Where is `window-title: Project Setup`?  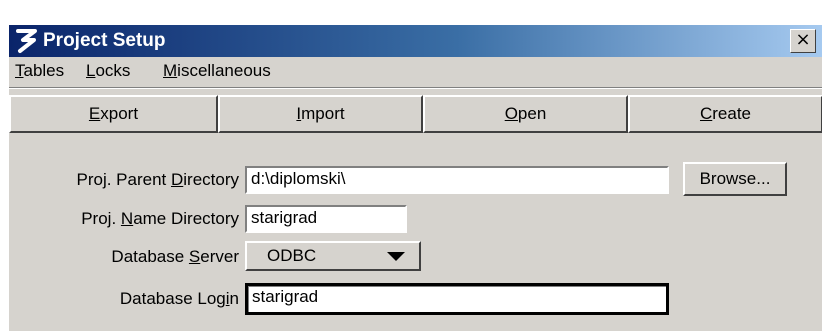 window-title: Project Setup is located at coordinates (104, 40).